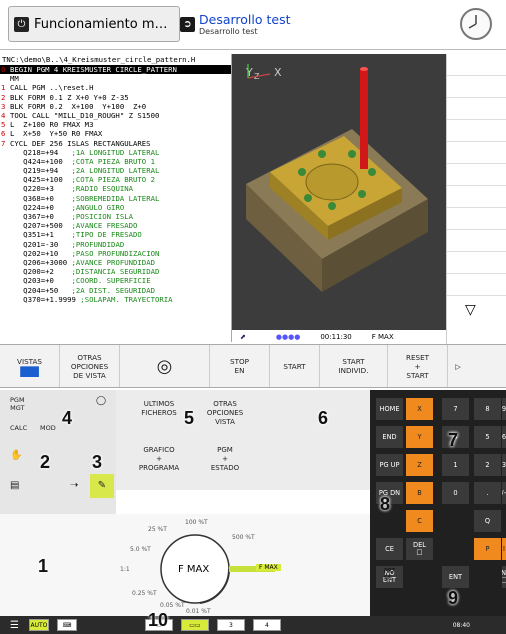 This screenshot has width=506, height=634. I want to click on pgm-estado-button: PGM + ESTADO, so click(225, 459).